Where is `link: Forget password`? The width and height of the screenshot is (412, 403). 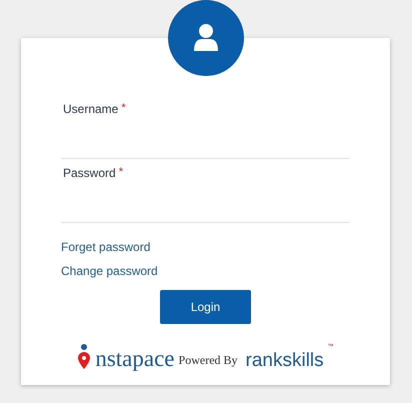 link: Forget password is located at coordinates (105, 247).